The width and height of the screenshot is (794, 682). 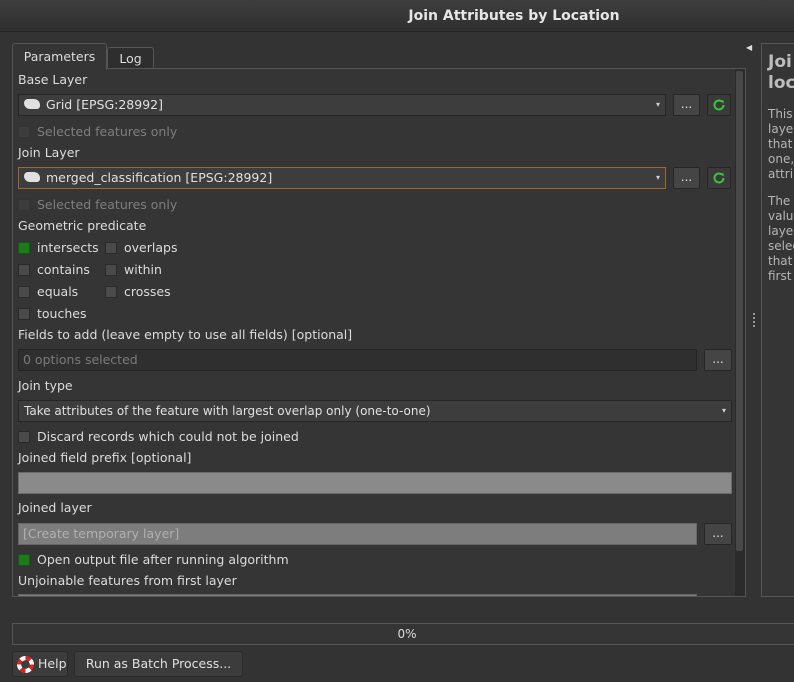 I want to click on predicate-crosses-label: crosses, so click(x=147, y=291).